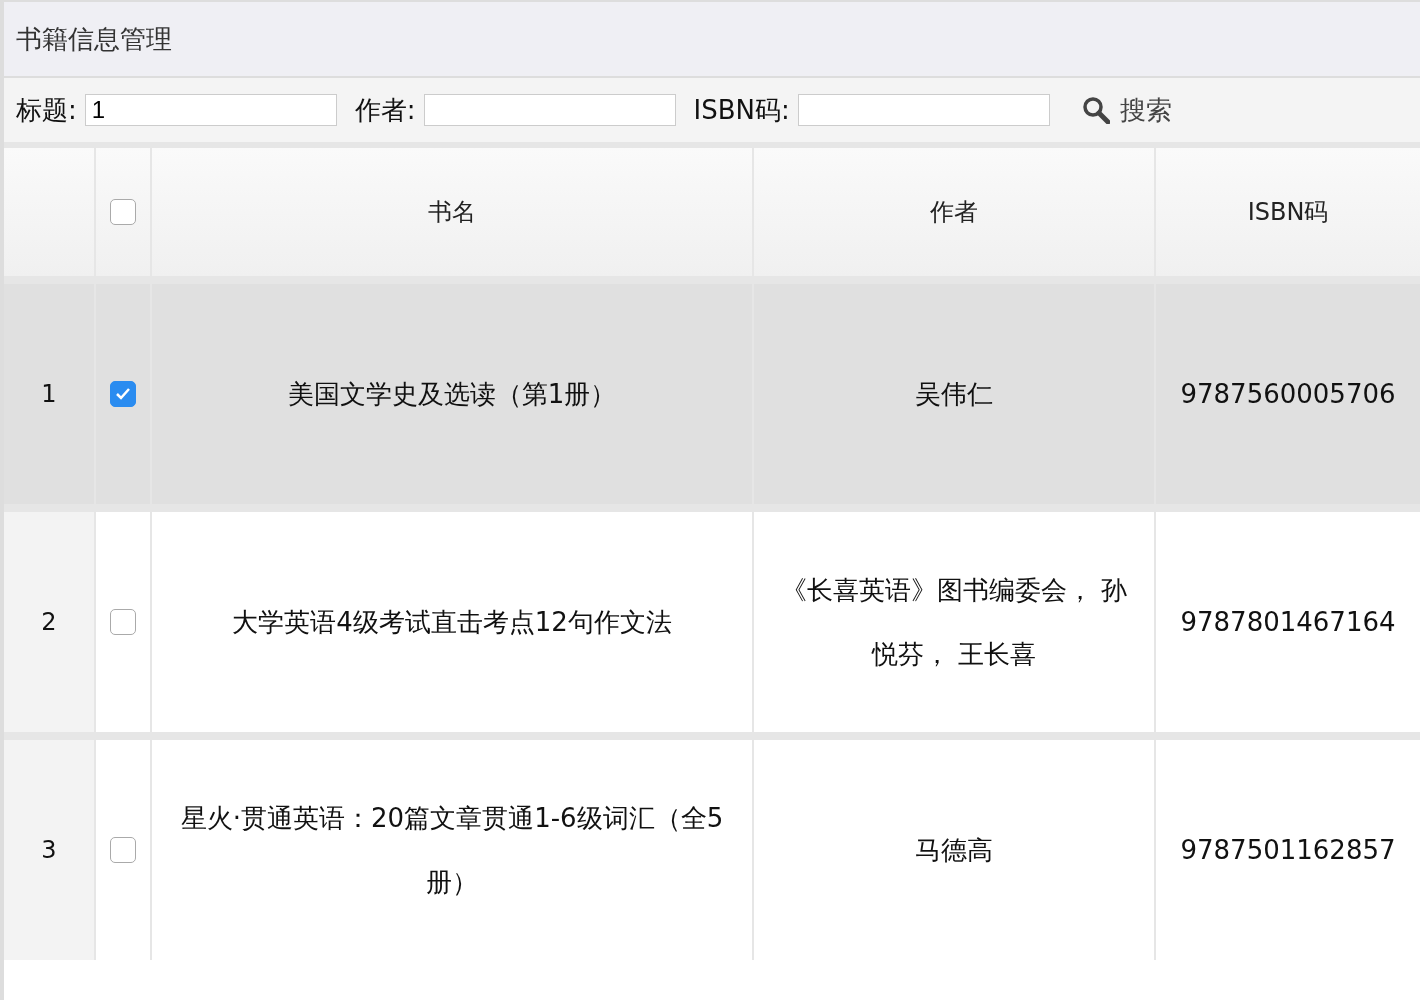 The image size is (1420, 1000). What do you see at coordinates (452, 850) in the screenshot?
I see `table-cell: 星火·贯通英语：20篇文章贯通1-6级词汇（全5册）` at bounding box center [452, 850].